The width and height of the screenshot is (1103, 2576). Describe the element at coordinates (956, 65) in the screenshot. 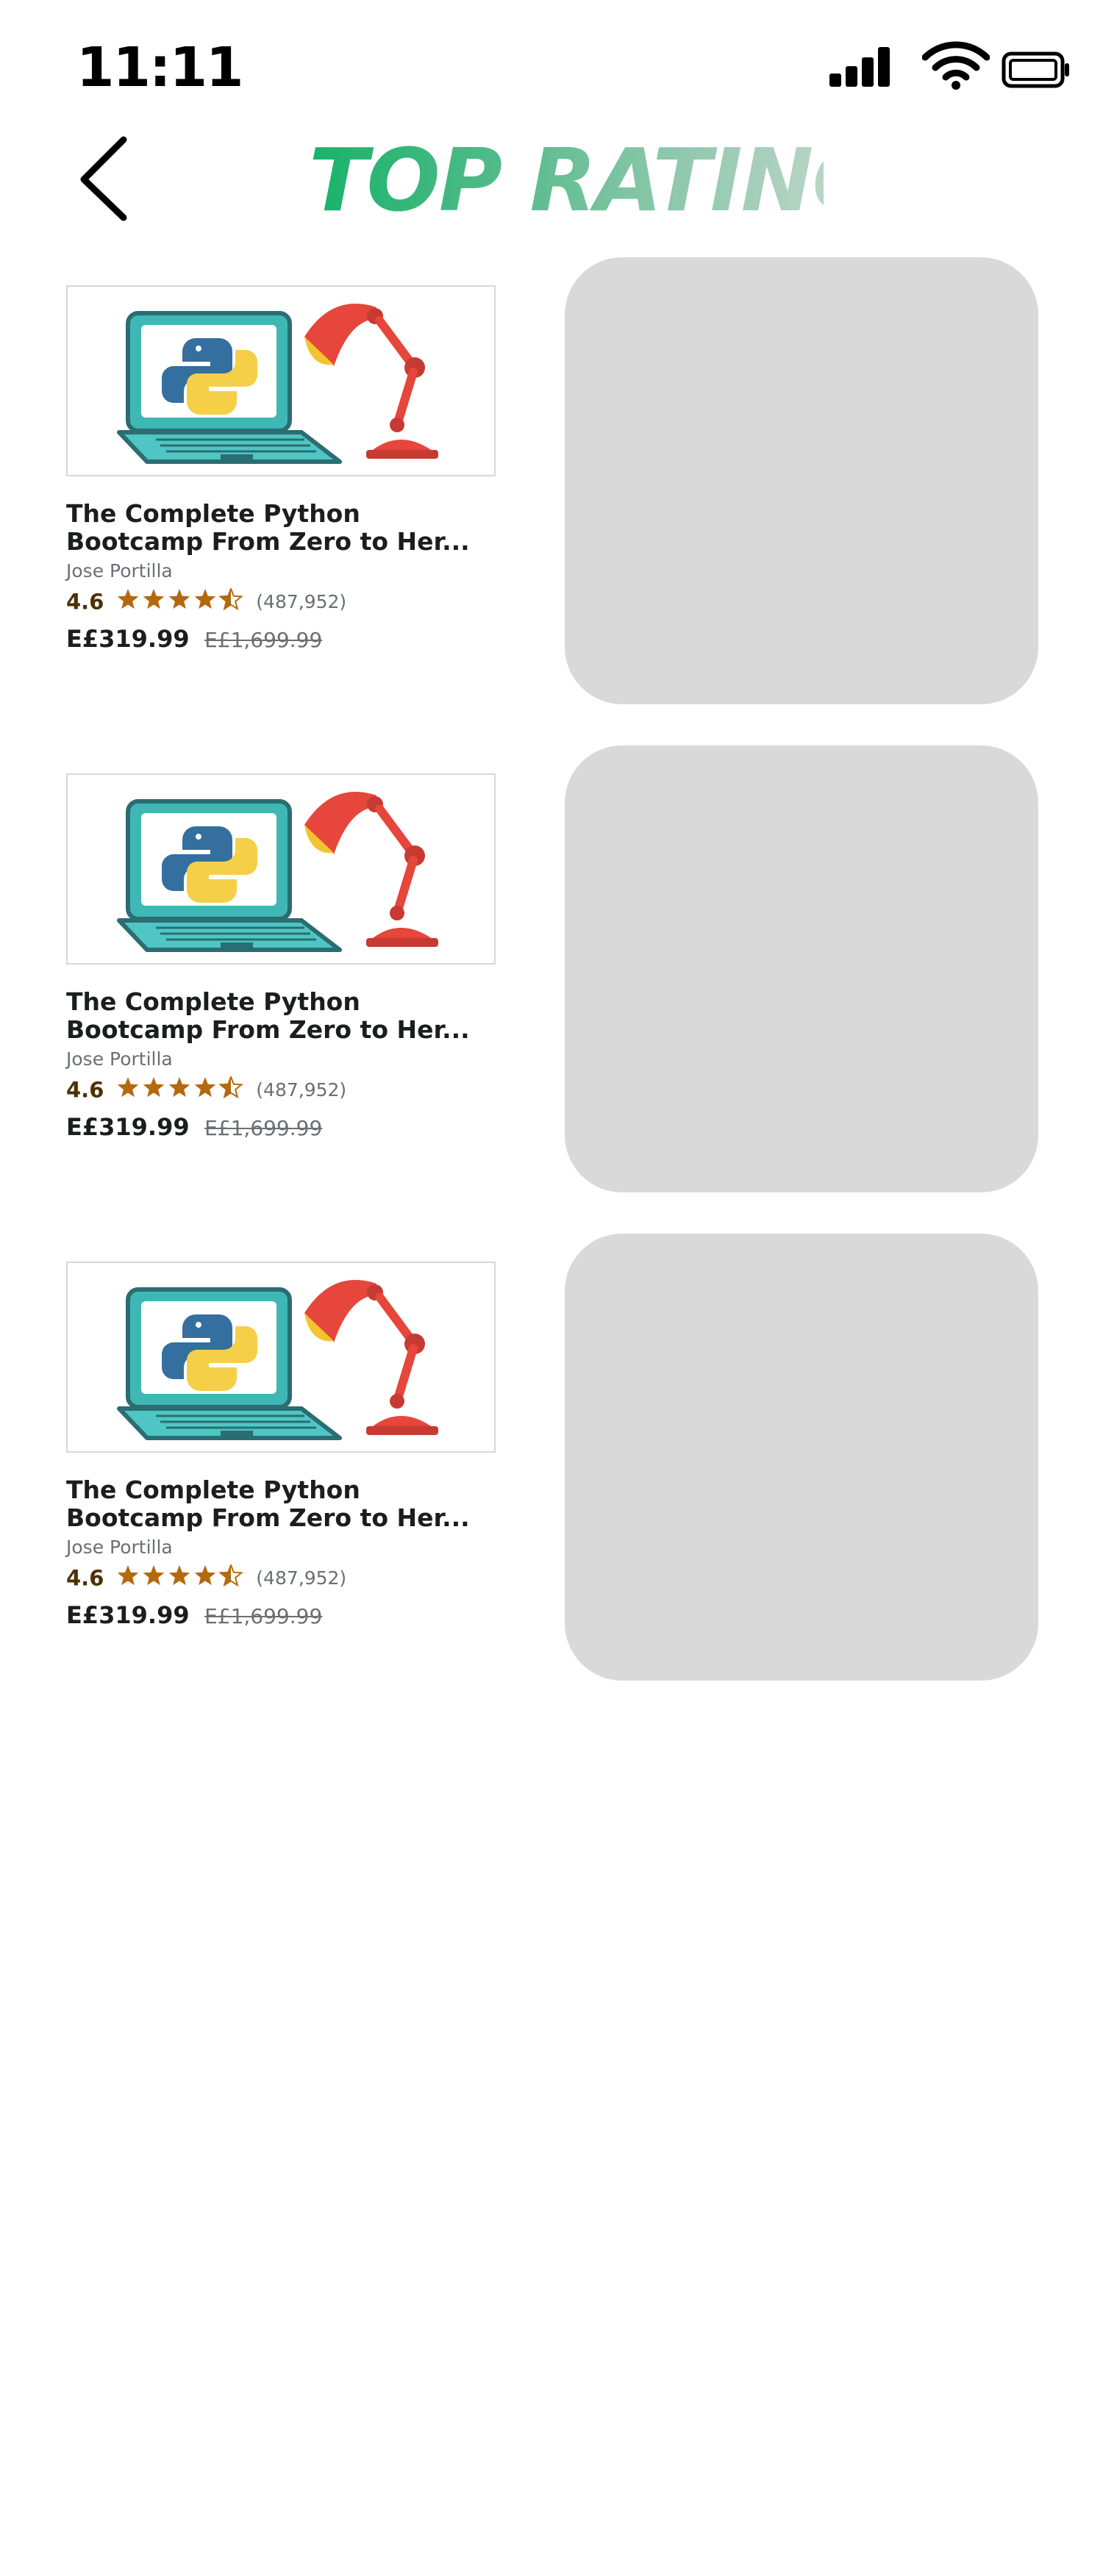

I see `wifi-icon` at that location.